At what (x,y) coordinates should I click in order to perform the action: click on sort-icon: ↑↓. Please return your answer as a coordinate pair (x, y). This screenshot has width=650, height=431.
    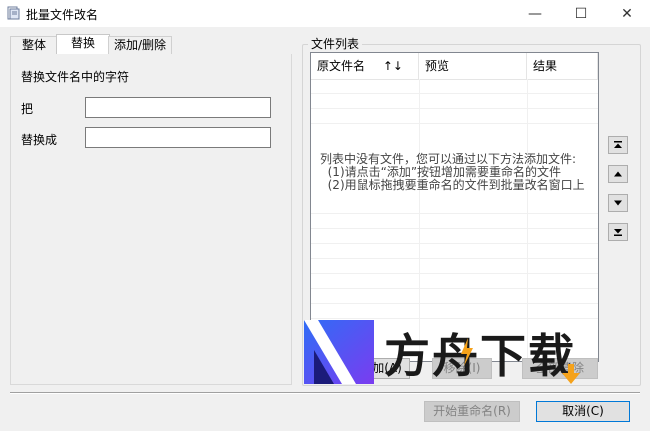
    Looking at the image, I should click on (392, 66).